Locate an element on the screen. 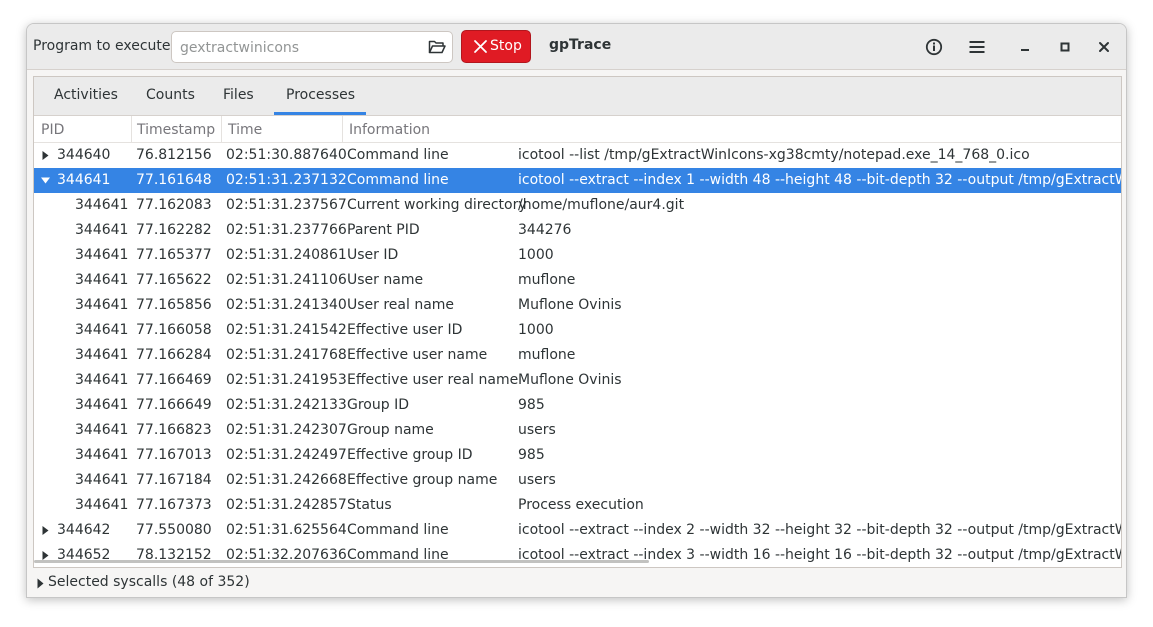 The image size is (1153, 627). cell-timestamp: 77.166284 is located at coordinates (174, 355).